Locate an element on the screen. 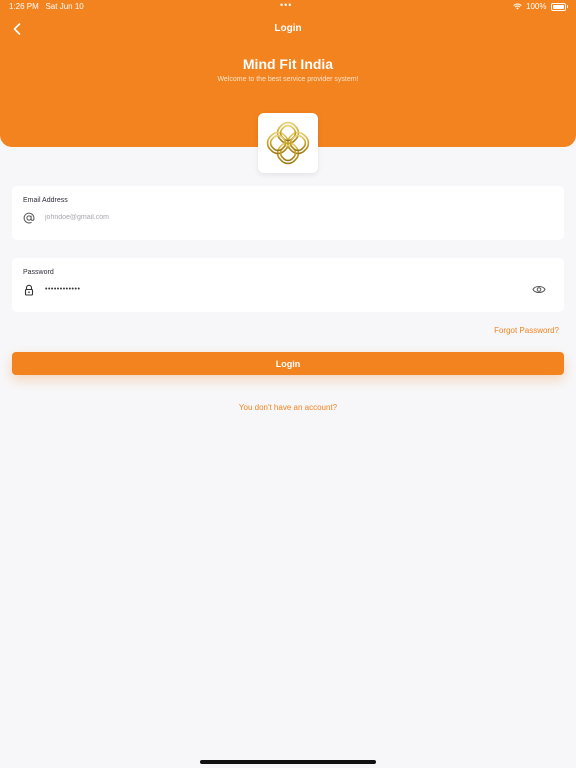 The height and width of the screenshot is (768, 576). password-card: Password is located at coordinates (288, 285).